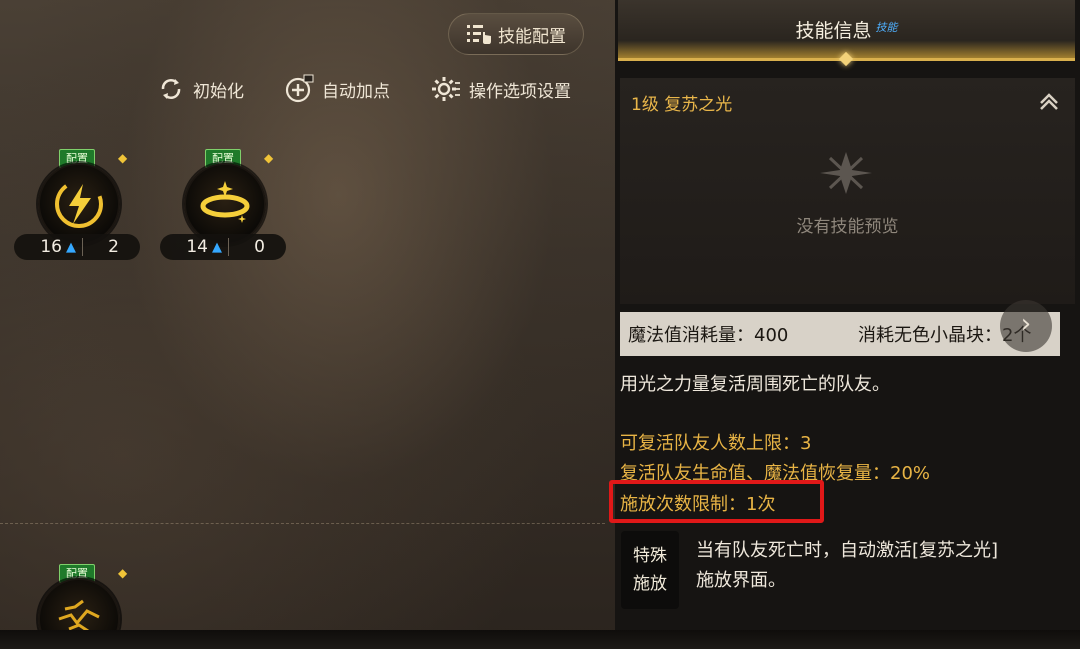  I want to click on special-cast-tag: 特殊 施放, so click(650, 570).